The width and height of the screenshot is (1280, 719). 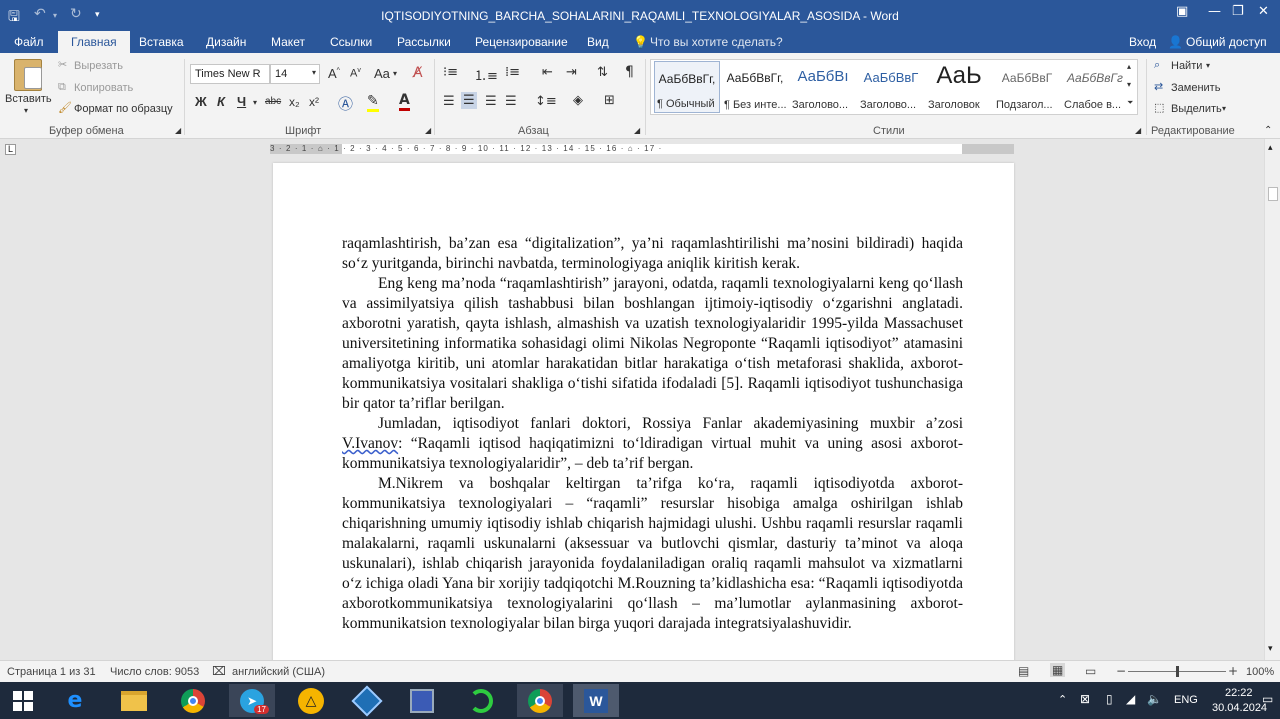 What do you see at coordinates (1195, 88) in the screenshot?
I see `replace-button: Заменить` at bounding box center [1195, 88].